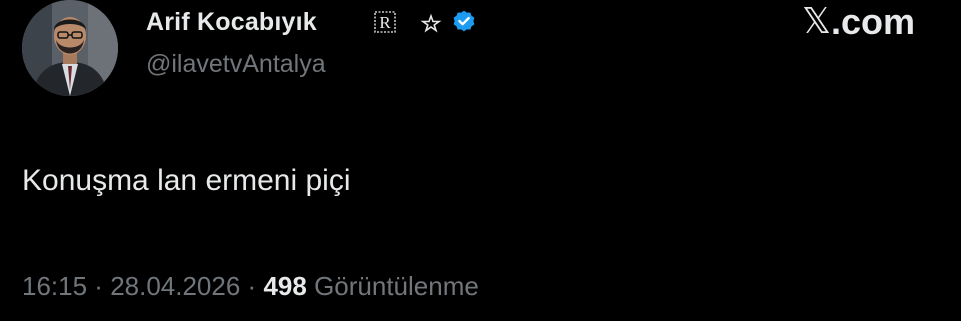 This screenshot has height=321, width=961. I want to click on avatar, so click(70, 48).